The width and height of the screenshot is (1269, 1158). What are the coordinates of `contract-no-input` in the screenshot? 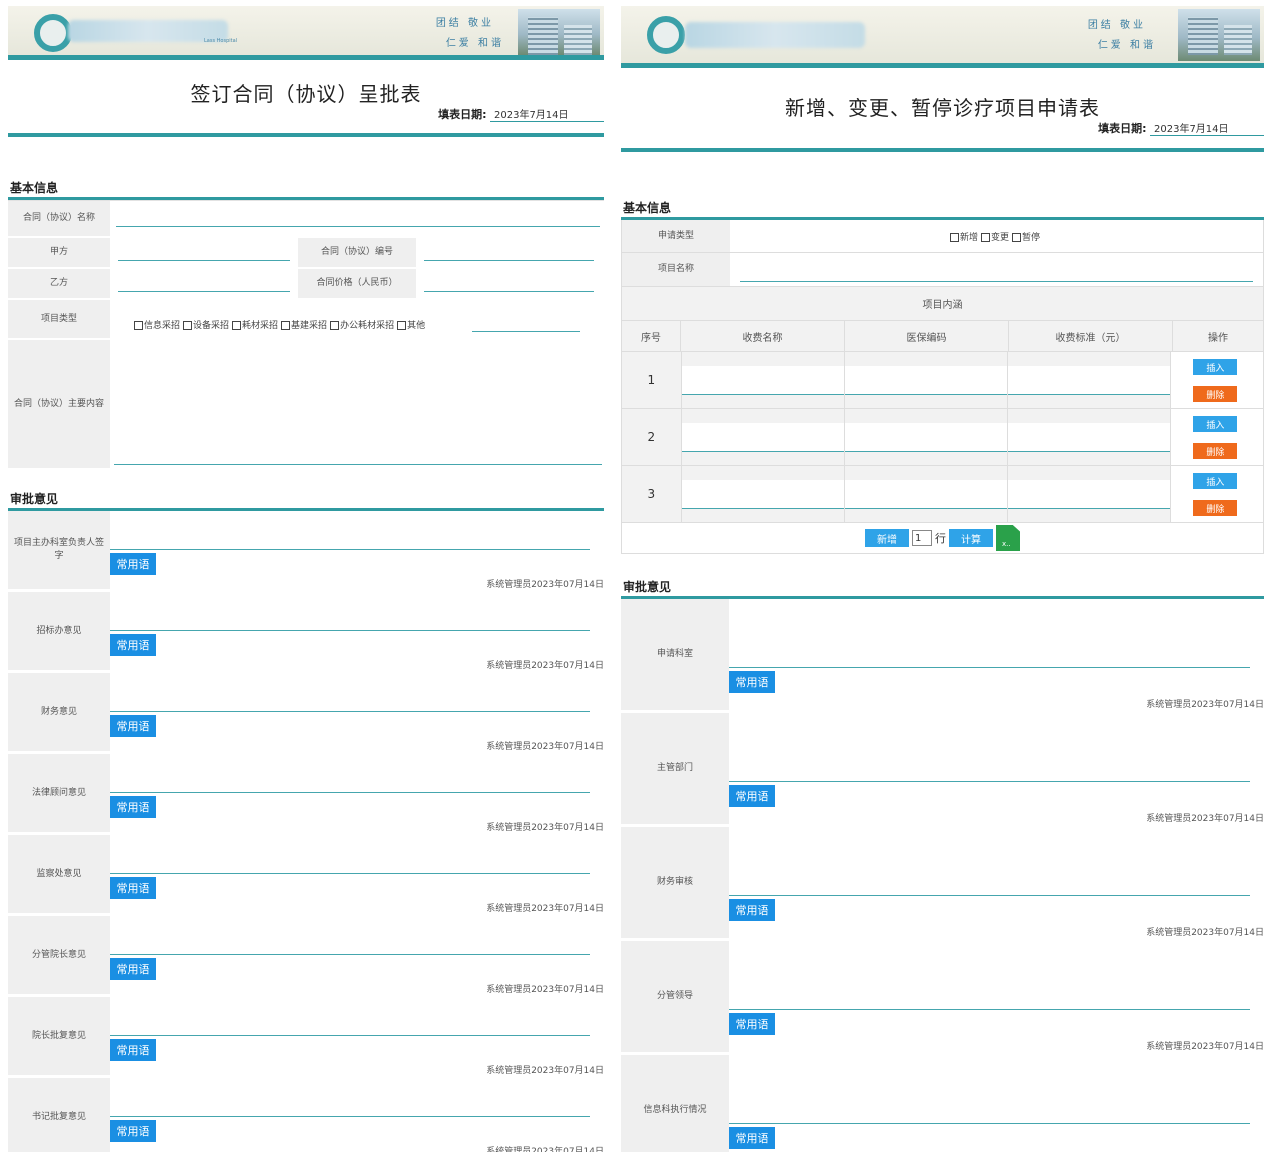 It's located at (509, 260).